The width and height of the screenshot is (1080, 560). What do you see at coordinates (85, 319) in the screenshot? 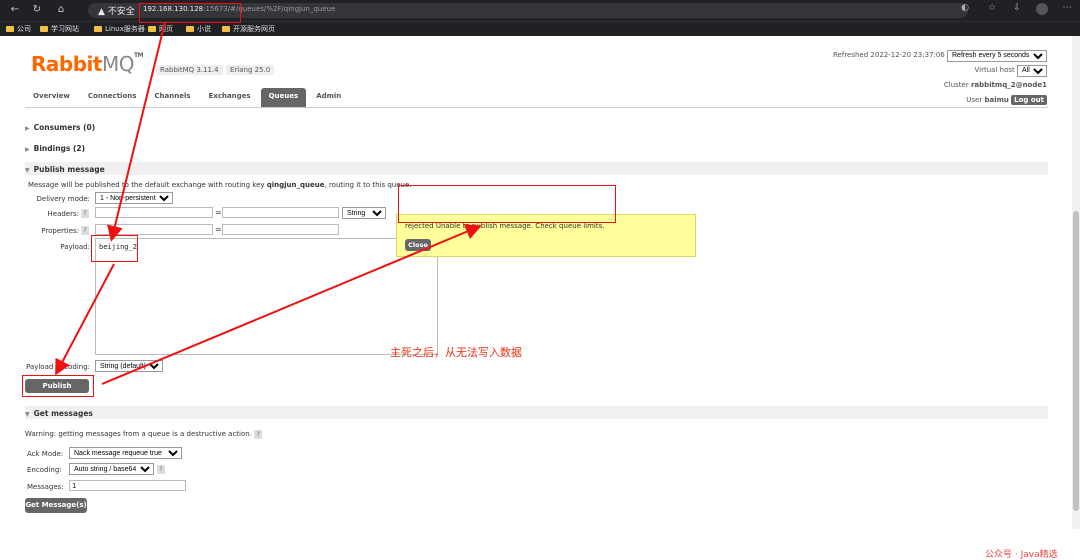
I see `arrow-payload-to-publish` at bounding box center [85, 319].